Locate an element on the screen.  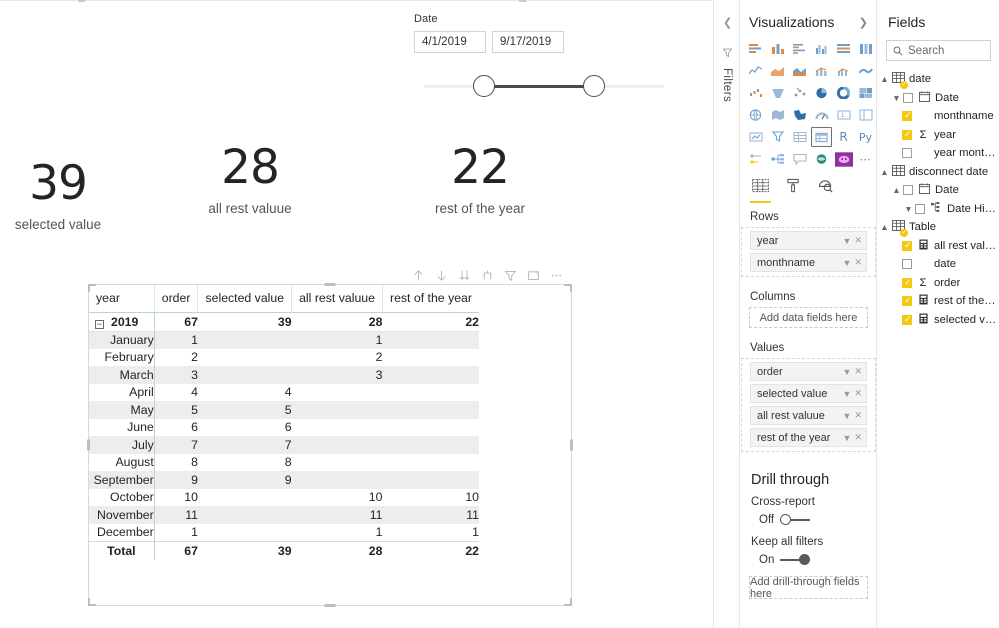
field-order: Σ order is located at coordinates (938, 283).